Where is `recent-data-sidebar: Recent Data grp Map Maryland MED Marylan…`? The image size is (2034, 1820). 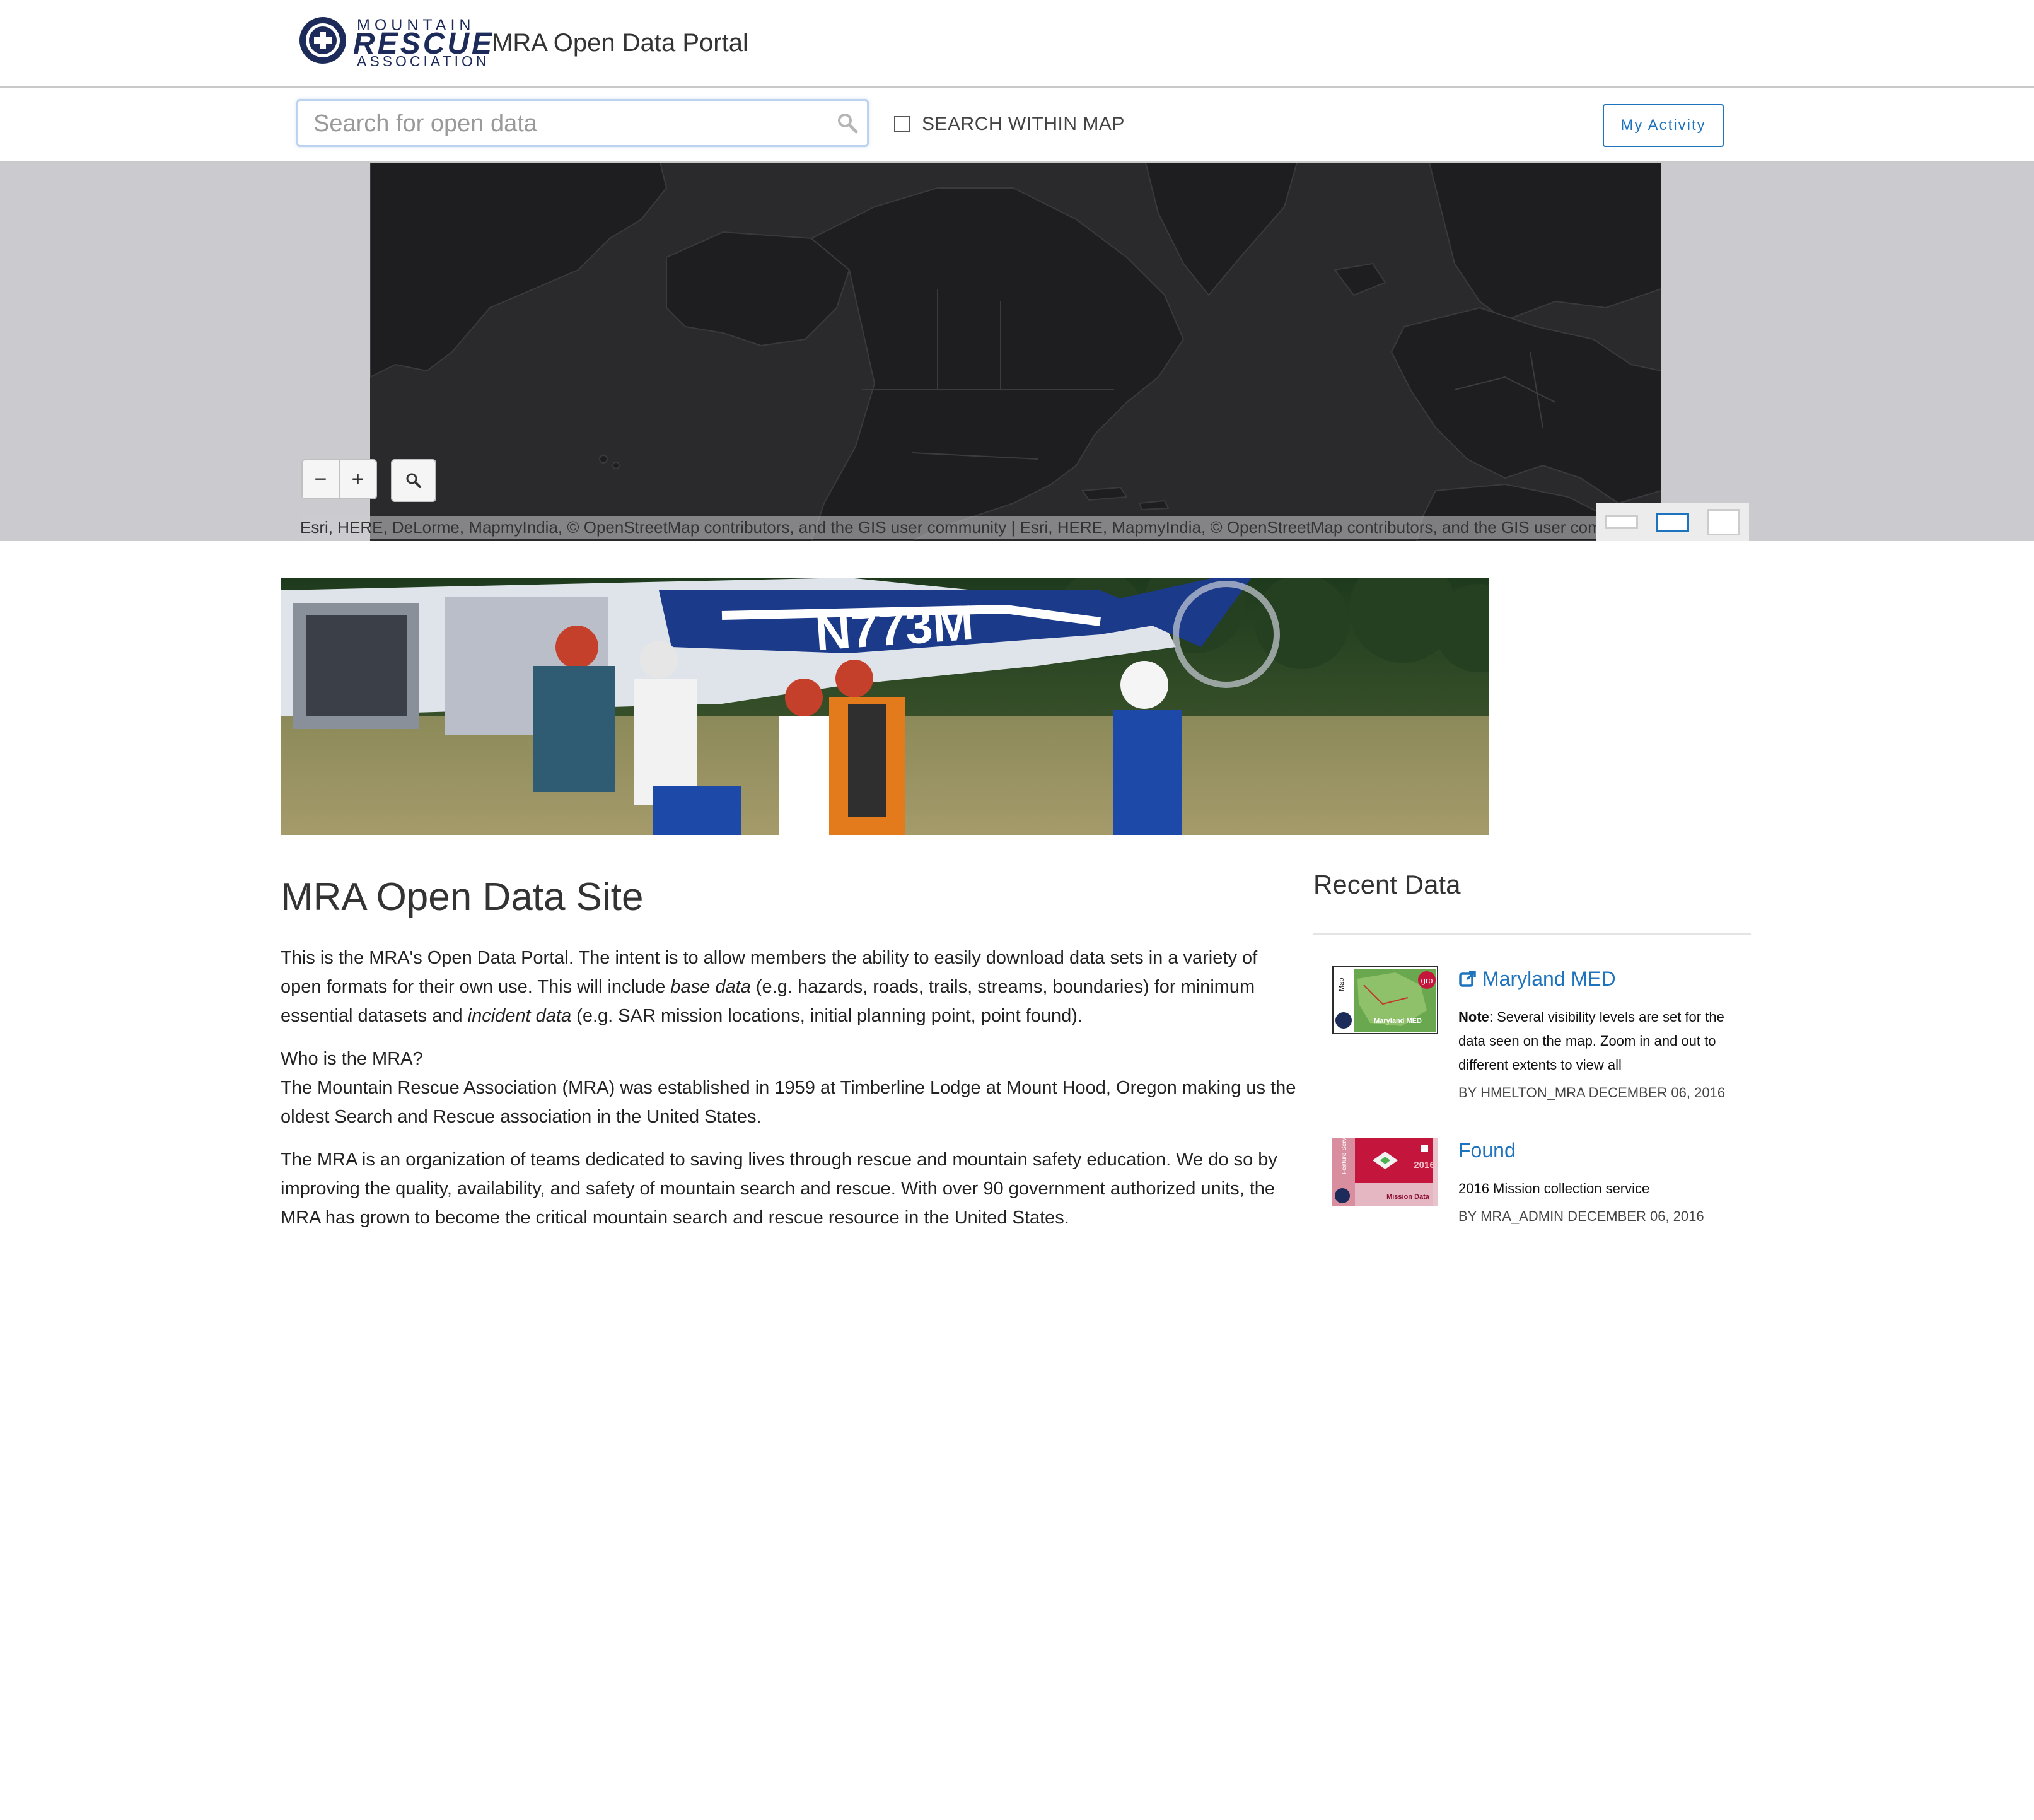 recent-data-sidebar: Recent Data grp Map Maryland MED Marylan… is located at coordinates (1532, 1052).